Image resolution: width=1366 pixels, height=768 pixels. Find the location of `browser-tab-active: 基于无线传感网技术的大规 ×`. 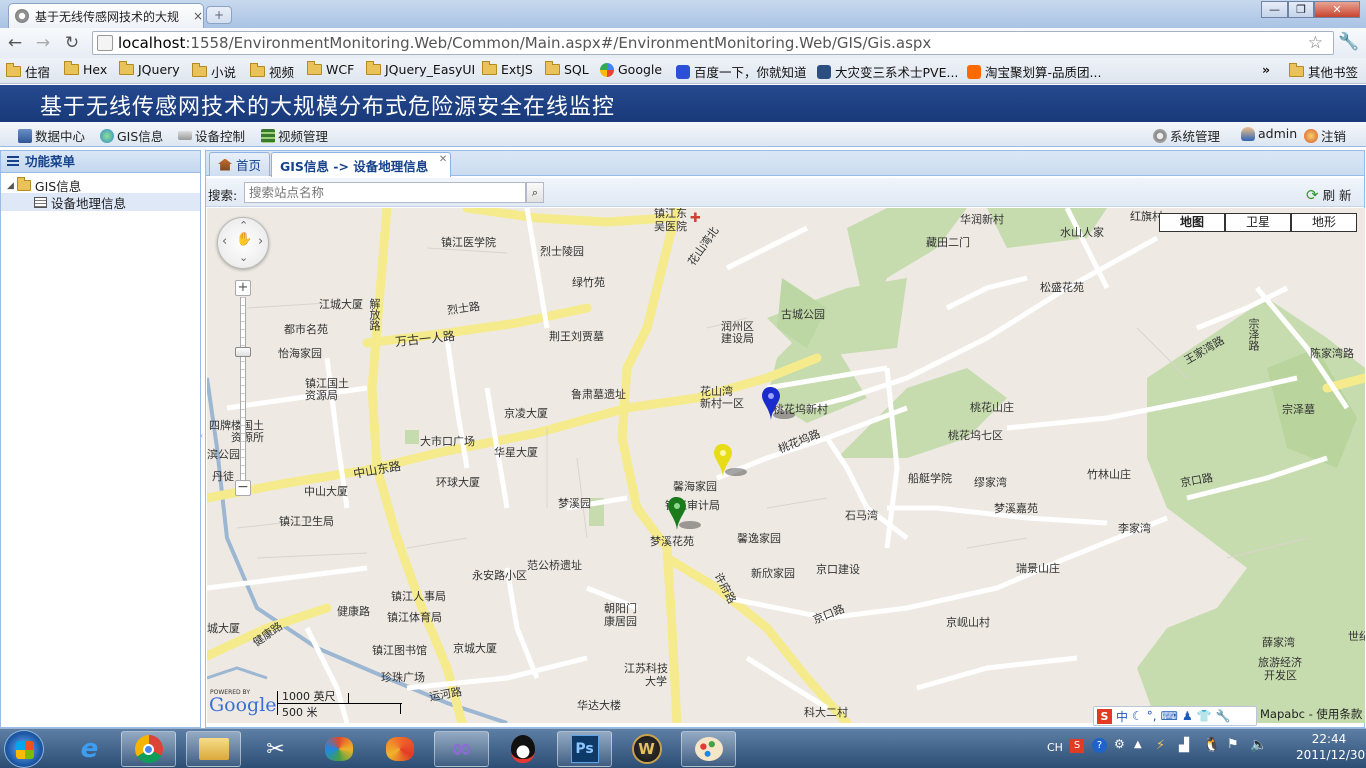

browser-tab-active: 基于无线传感网技术的大规 × is located at coordinates (106, 15).